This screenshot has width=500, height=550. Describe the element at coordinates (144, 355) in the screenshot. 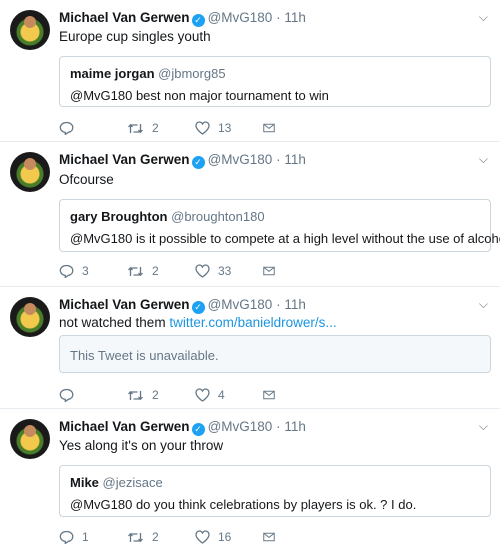

I see `unavailable-notice: This Tweet is unavailable.` at that location.